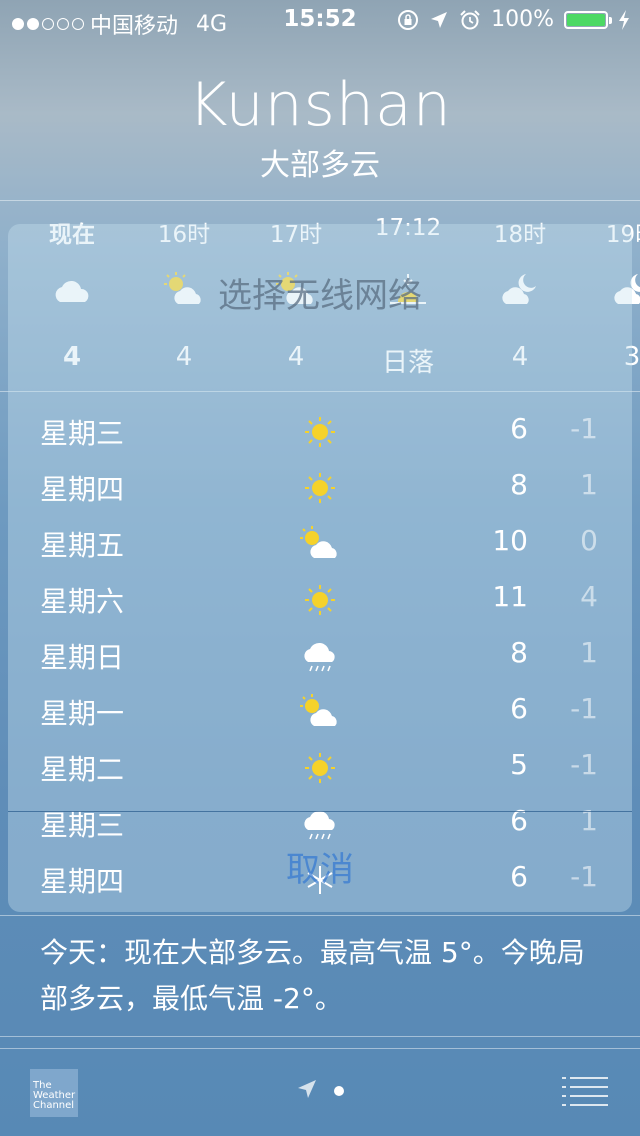 The height and width of the screenshot is (1136, 640). What do you see at coordinates (339, 1091) in the screenshot?
I see `page-indicator-dot` at bounding box center [339, 1091].